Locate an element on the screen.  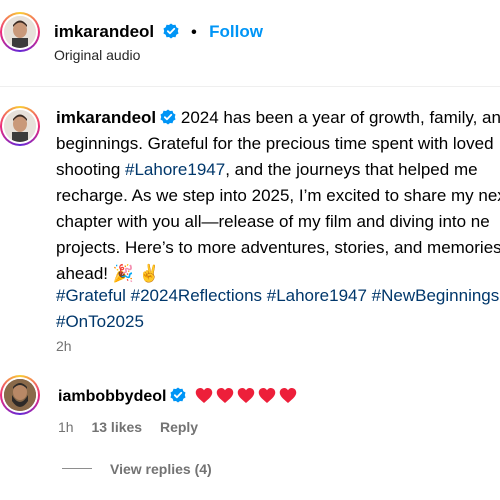
post-avatar is located at coordinates (20, 126).